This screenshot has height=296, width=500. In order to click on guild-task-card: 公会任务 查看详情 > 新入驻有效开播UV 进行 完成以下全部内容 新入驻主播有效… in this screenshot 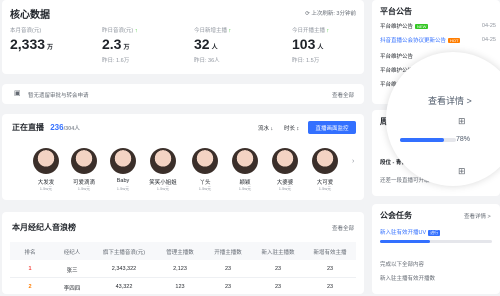, I will do `click(436, 249)`.